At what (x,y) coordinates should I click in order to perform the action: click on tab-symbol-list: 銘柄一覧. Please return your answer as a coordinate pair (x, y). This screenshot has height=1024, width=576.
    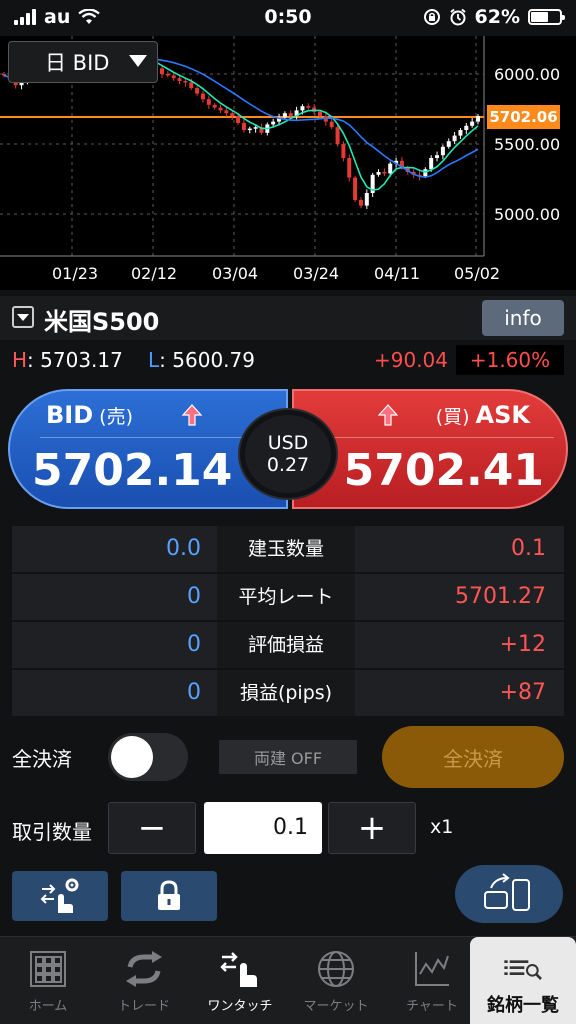
    Looking at the image, I should click on (523, 980).